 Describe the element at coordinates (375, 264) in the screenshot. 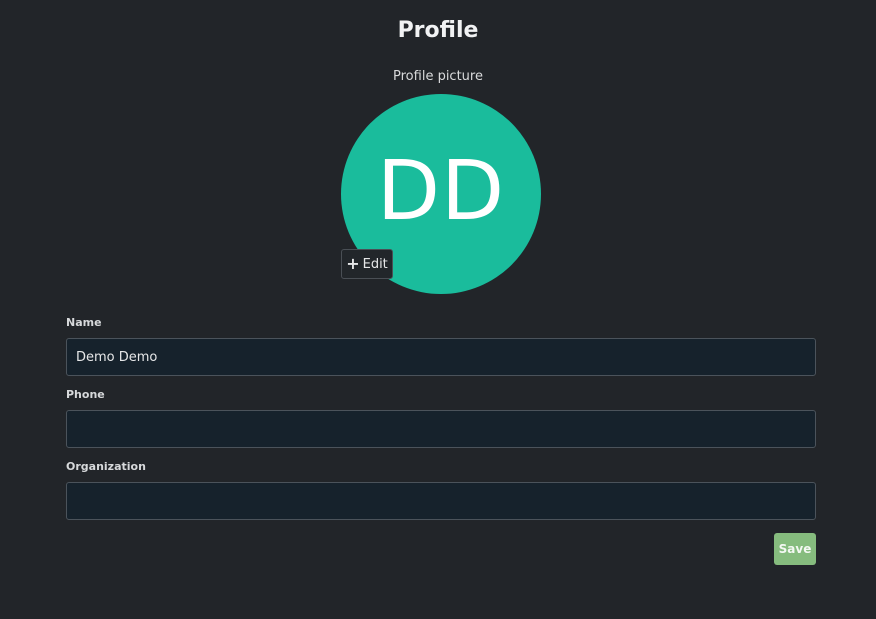

I see `edit-button-label: Edit` at that location.